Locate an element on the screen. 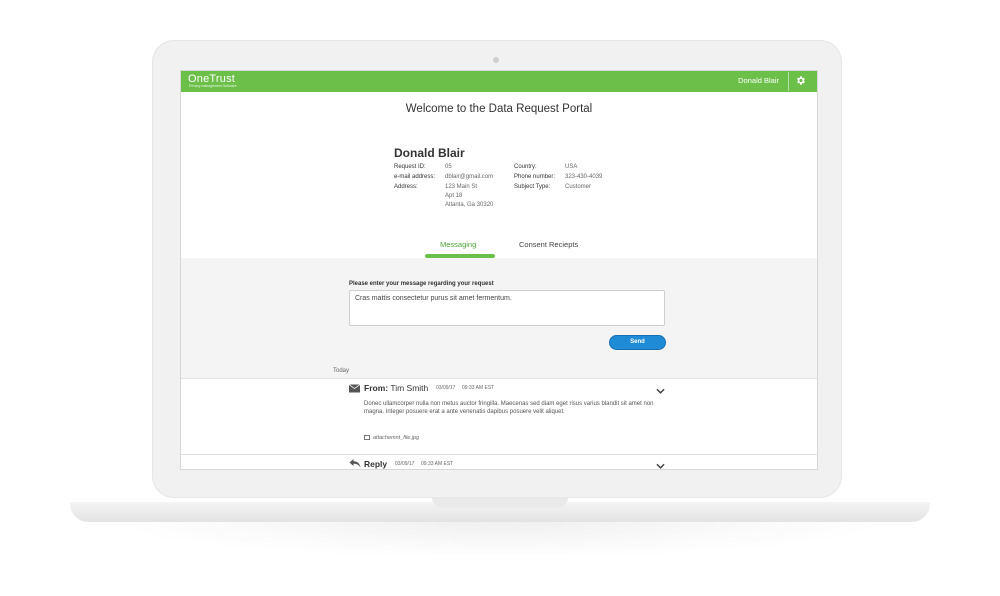 This screenshot has height=596, width=1000. envelope-icon is located at coordinates (354, 388).